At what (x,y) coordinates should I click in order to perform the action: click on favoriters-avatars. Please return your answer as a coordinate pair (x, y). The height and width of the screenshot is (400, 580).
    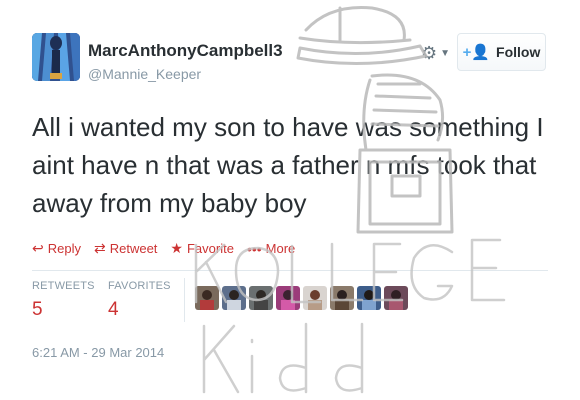
    Looking at the image, I should click on (301, 298).